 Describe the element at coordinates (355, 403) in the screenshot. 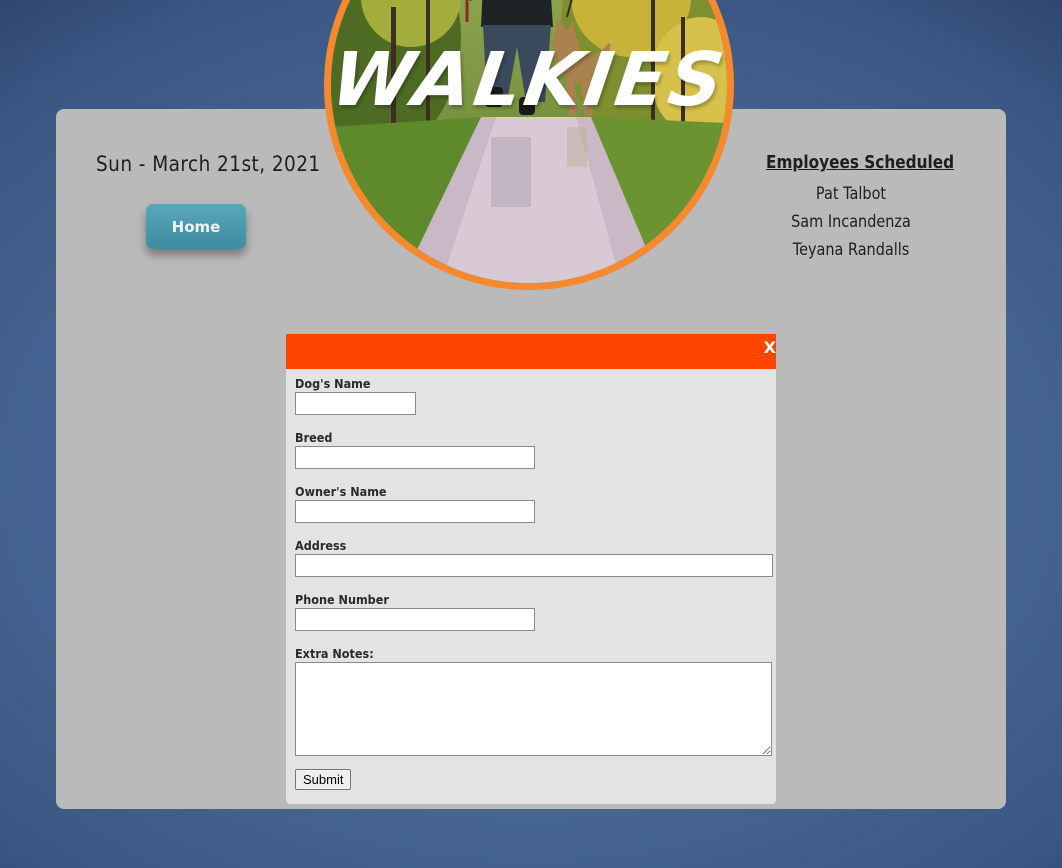

I see `dog-name-input` at that location.